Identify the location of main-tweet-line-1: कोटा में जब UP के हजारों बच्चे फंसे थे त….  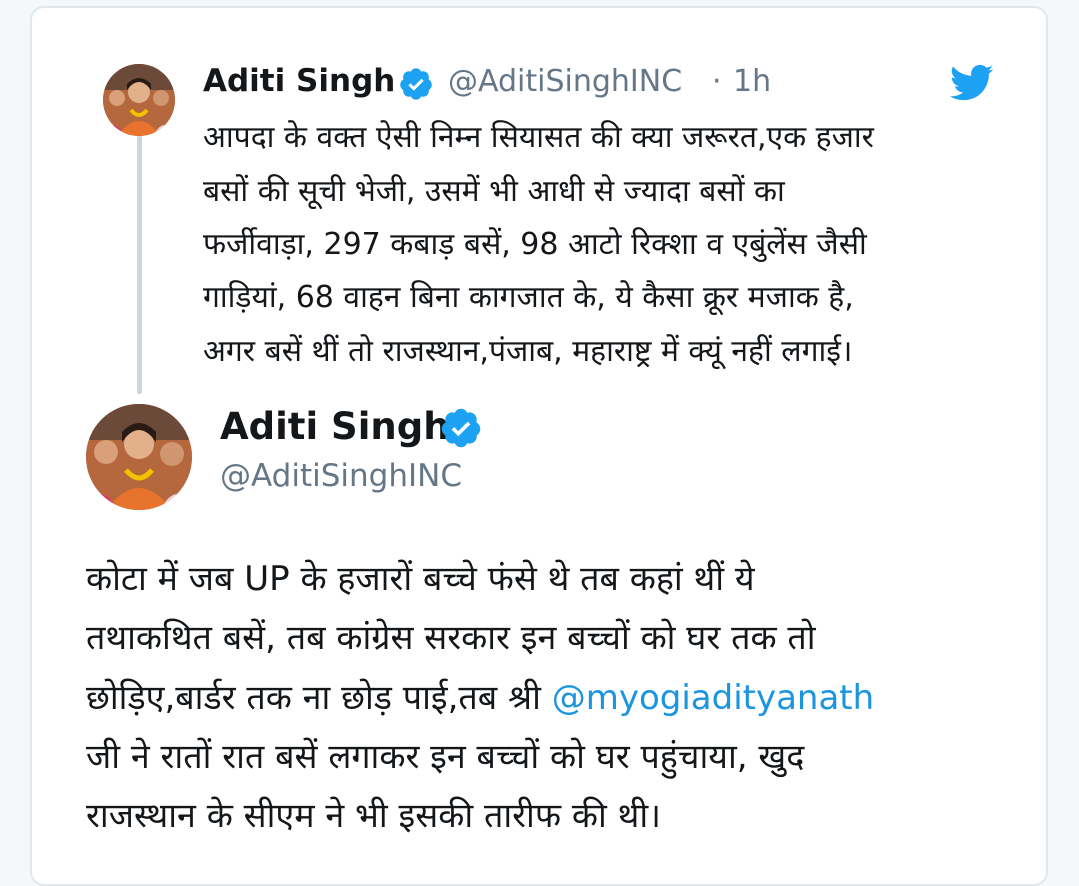
(420, 579).